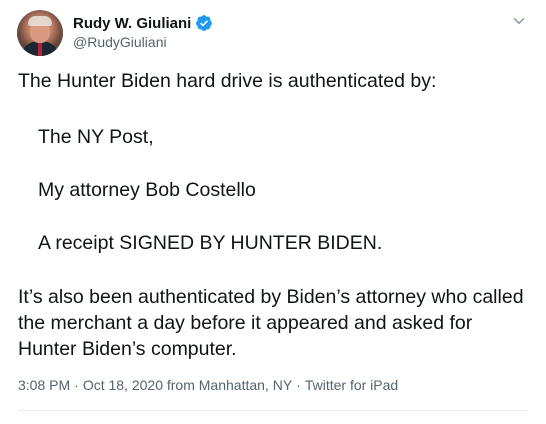 The width and height of the screenshot is (546, 424). What do you see at coordinates (273, 410) in the screenshot?
I see `divider` at bounding box center [273, 410].